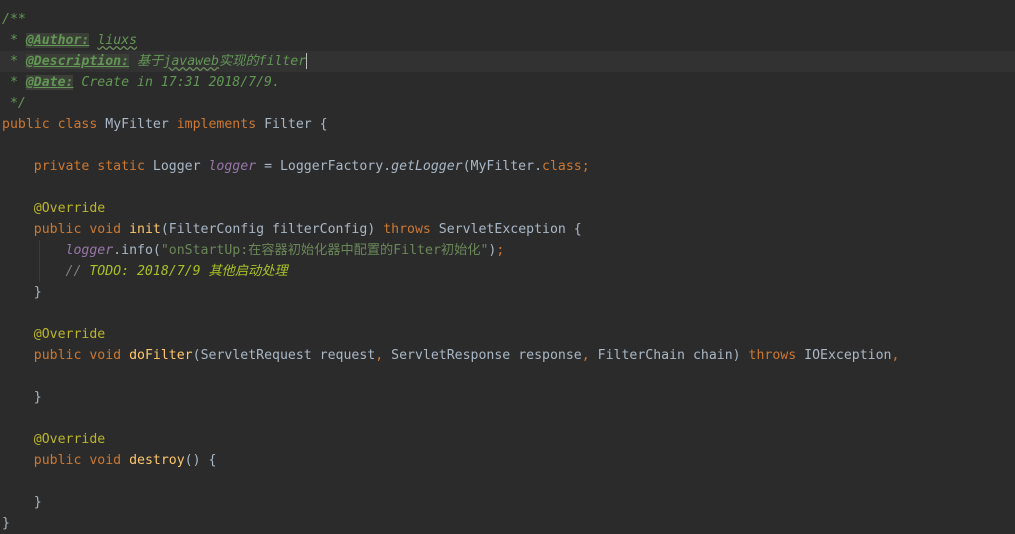 The height and width of the screenshot is (534, 1015). I want to click on init-method: init, so click(145, 229).